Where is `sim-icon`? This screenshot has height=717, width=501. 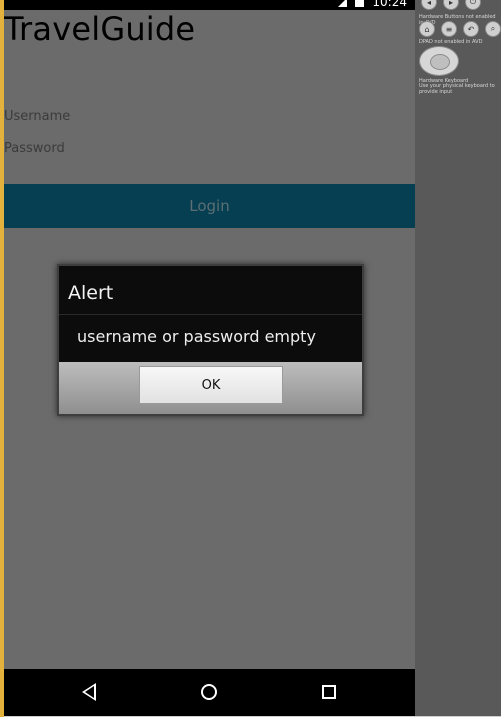 sim-icon is located at coordinates (360, 3).